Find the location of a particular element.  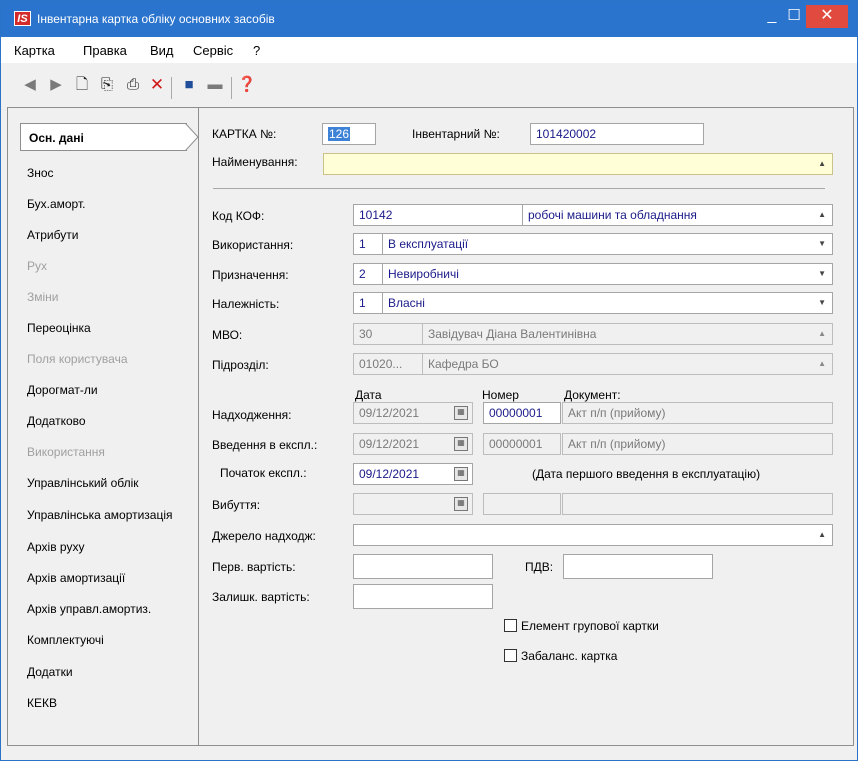

source-label: Джерело надходж: is located at coordinates (264, 536).